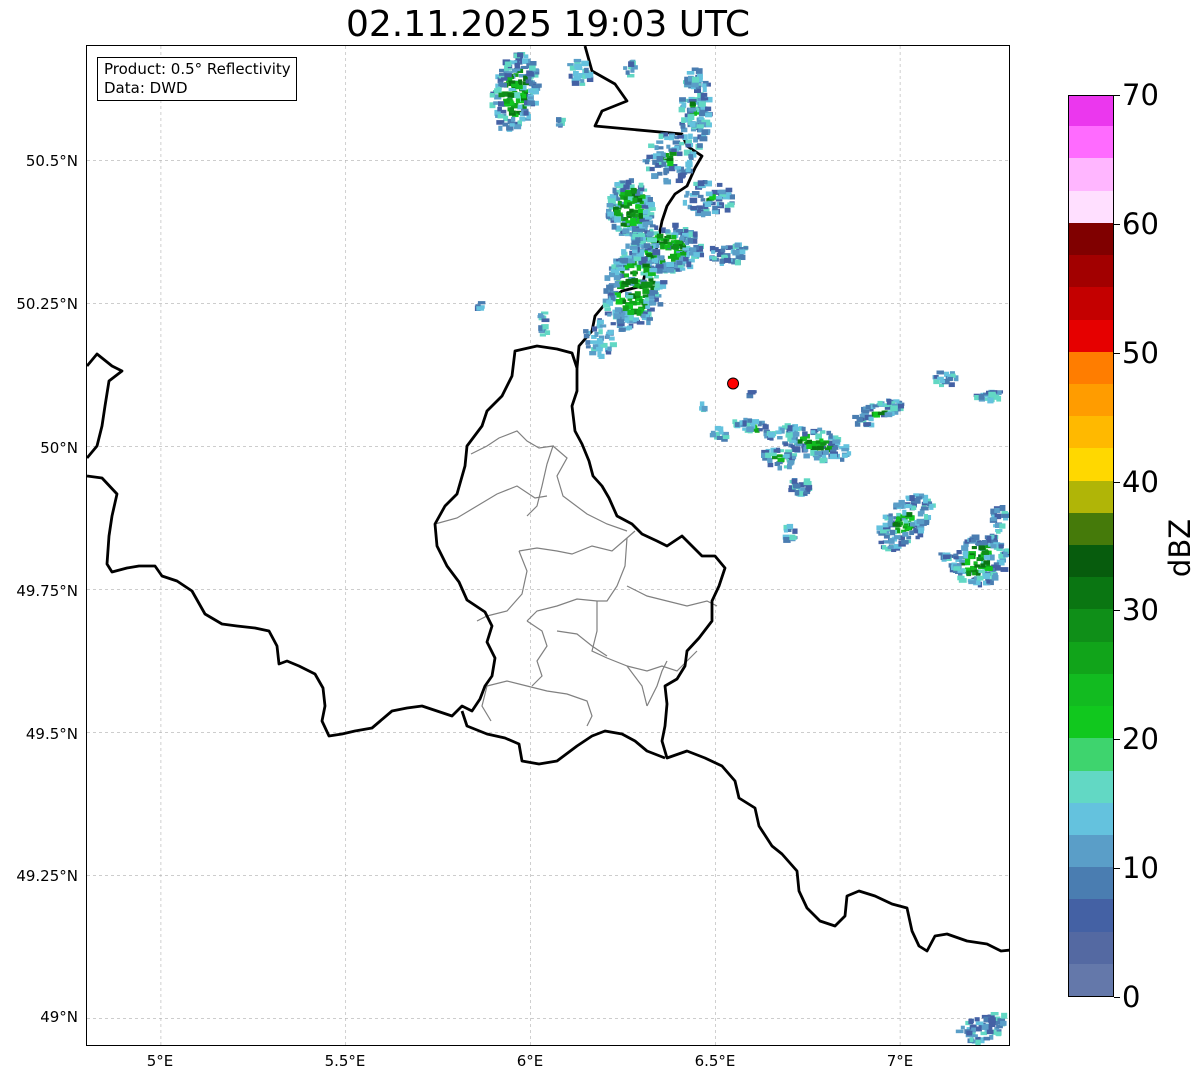  What do you see at coordinates (1140, 610) in the screenshot?
I see `colorbar-tick-label: 30` at bounding box center [1140, 610].